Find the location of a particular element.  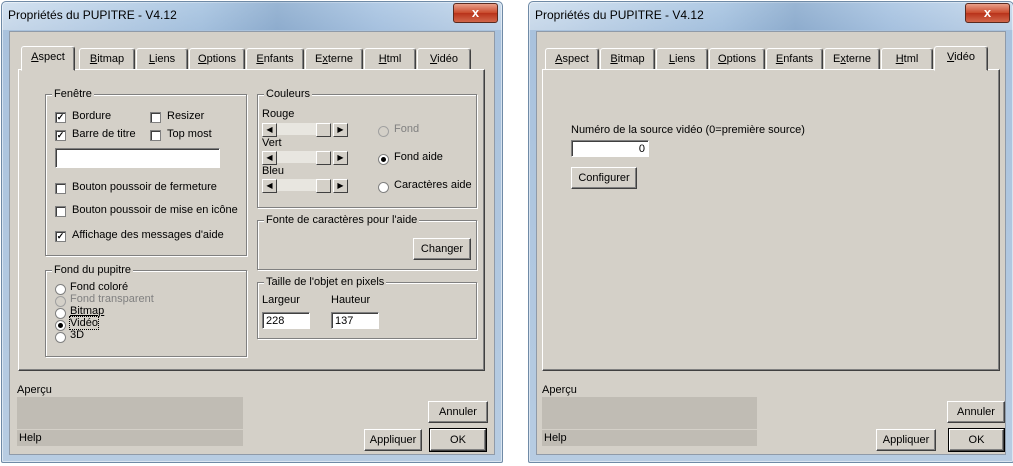

fonte-title: Fonte de caractères pour l'aide is located at coordinates (342, 220).